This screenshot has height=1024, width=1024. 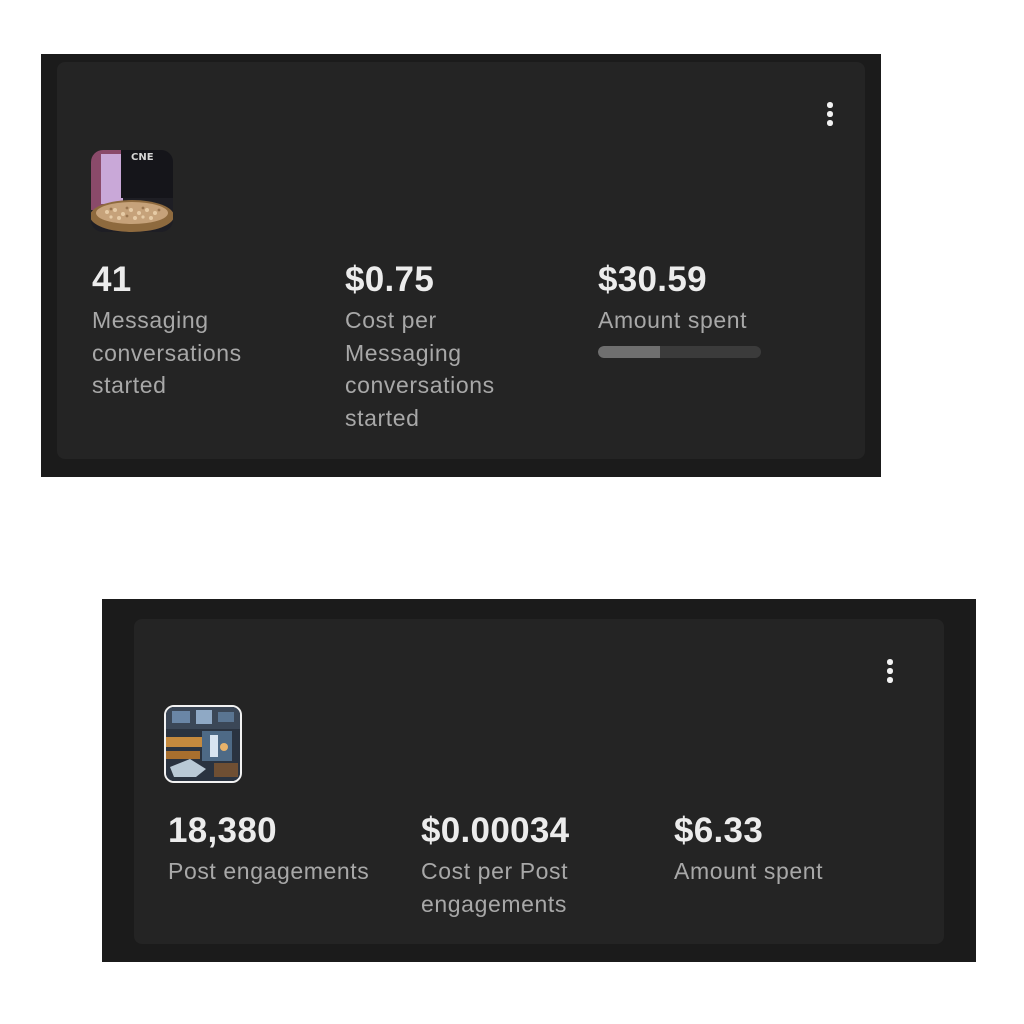 What do you see at coordinates (112, 279) in the screenshot?
I see `metric-value: 41` at bounding box center [112, 279].